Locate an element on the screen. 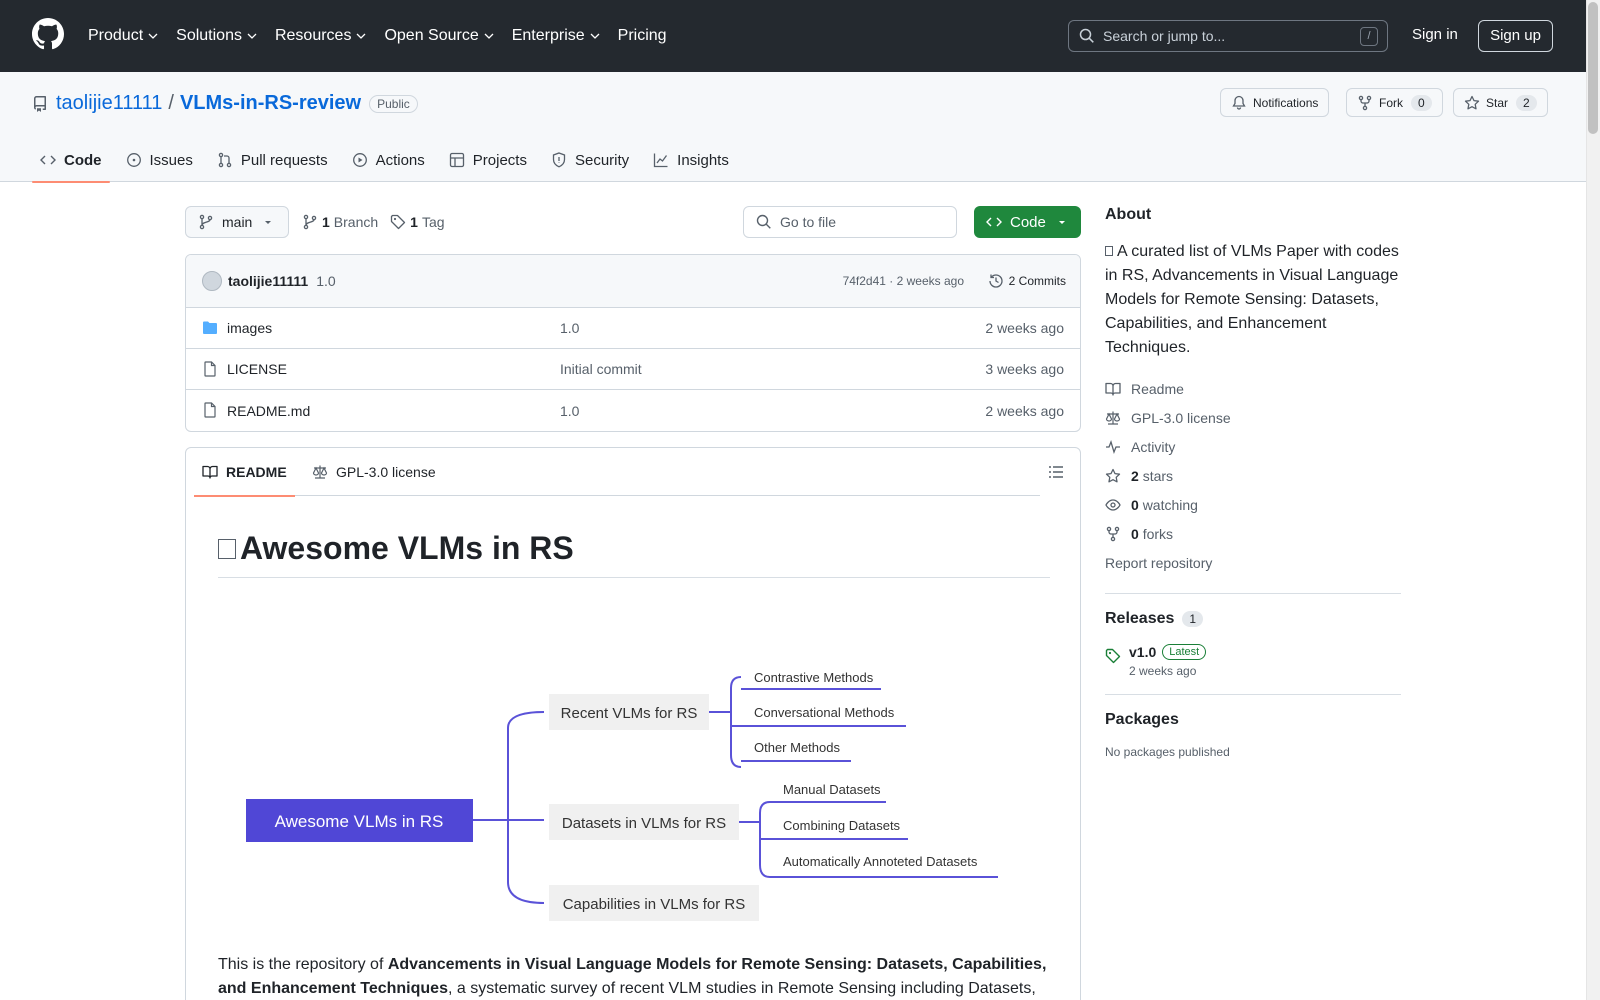 This screenshot has width=1600, height=1000. mindmap-leaf-underline is located at coordinates (805, 690).